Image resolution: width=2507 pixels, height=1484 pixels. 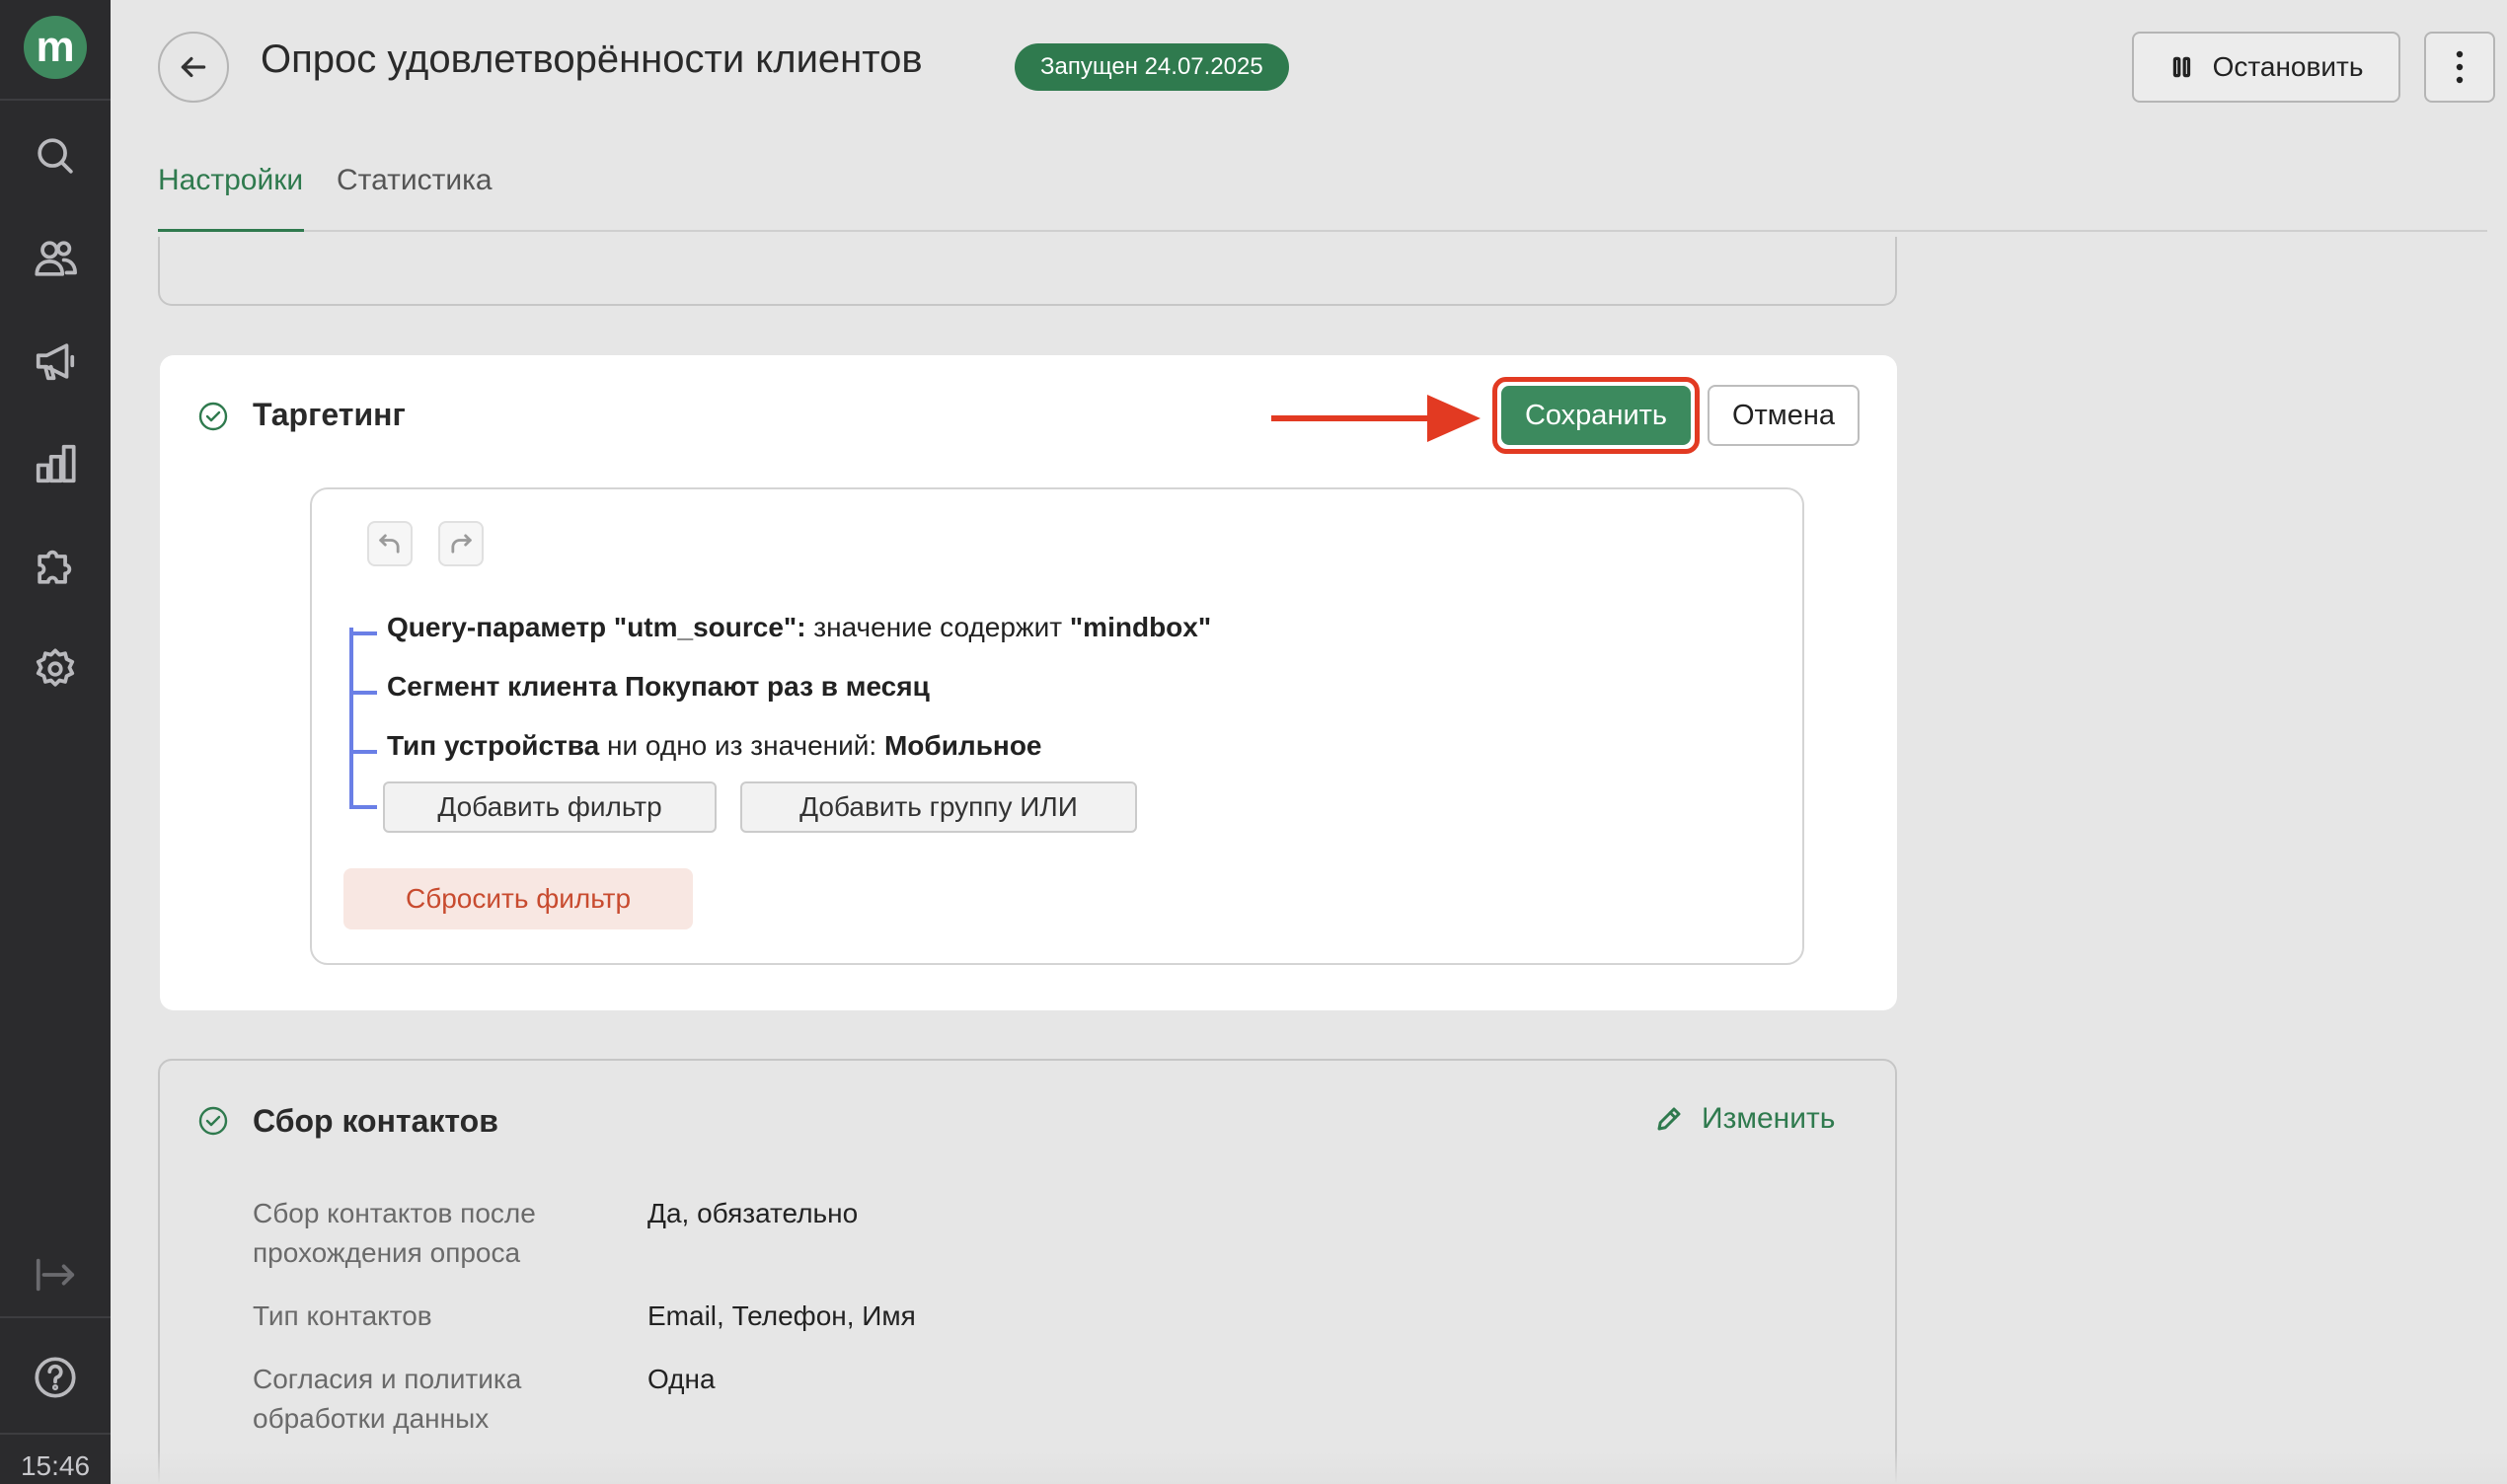 I want to click on tab-settings: Настройки, so click(x=230, y=180).